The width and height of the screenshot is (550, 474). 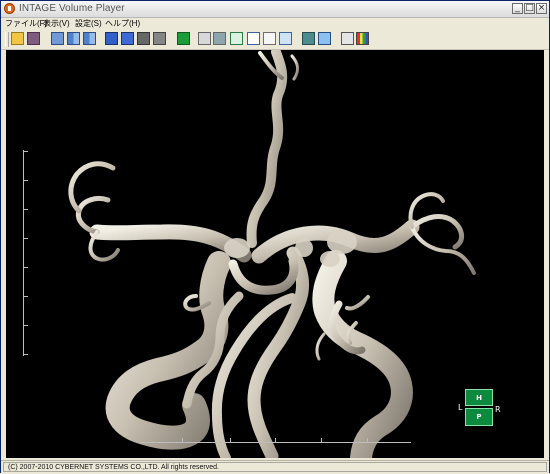 What do you see at coordinates (347, 38) in the screenshot?
I see `window-icon` at bounding box center [347, 38].